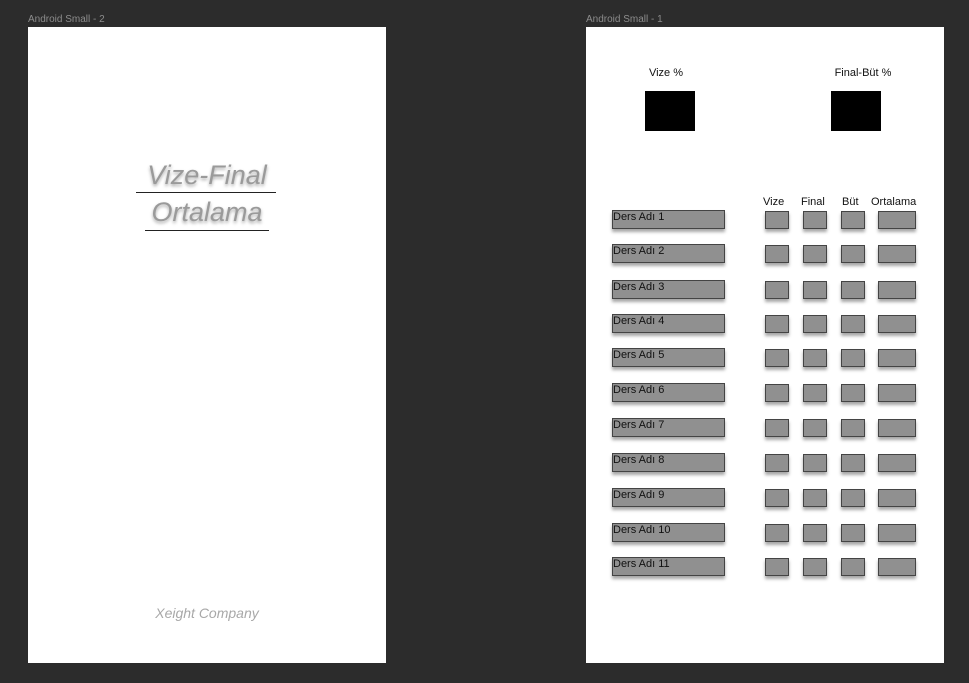  I want to click on course-row: Ders Adı 1, so click(765, 221).